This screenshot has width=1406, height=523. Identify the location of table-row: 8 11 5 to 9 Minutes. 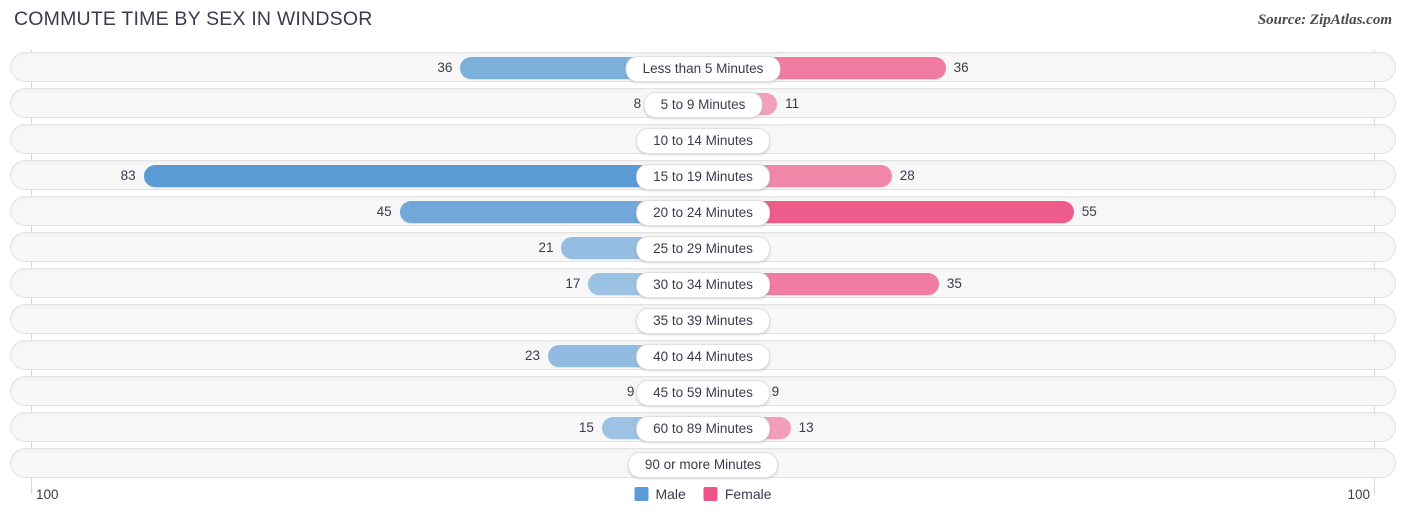
(703, 103).